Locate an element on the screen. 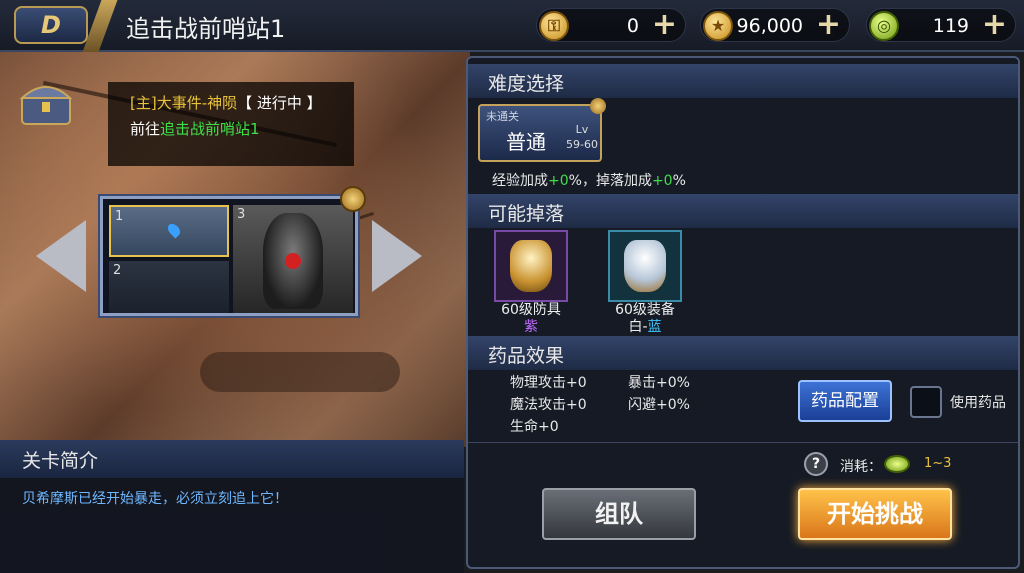  stage-cell-3-boss: 3 is located at coordinates (293, 259).